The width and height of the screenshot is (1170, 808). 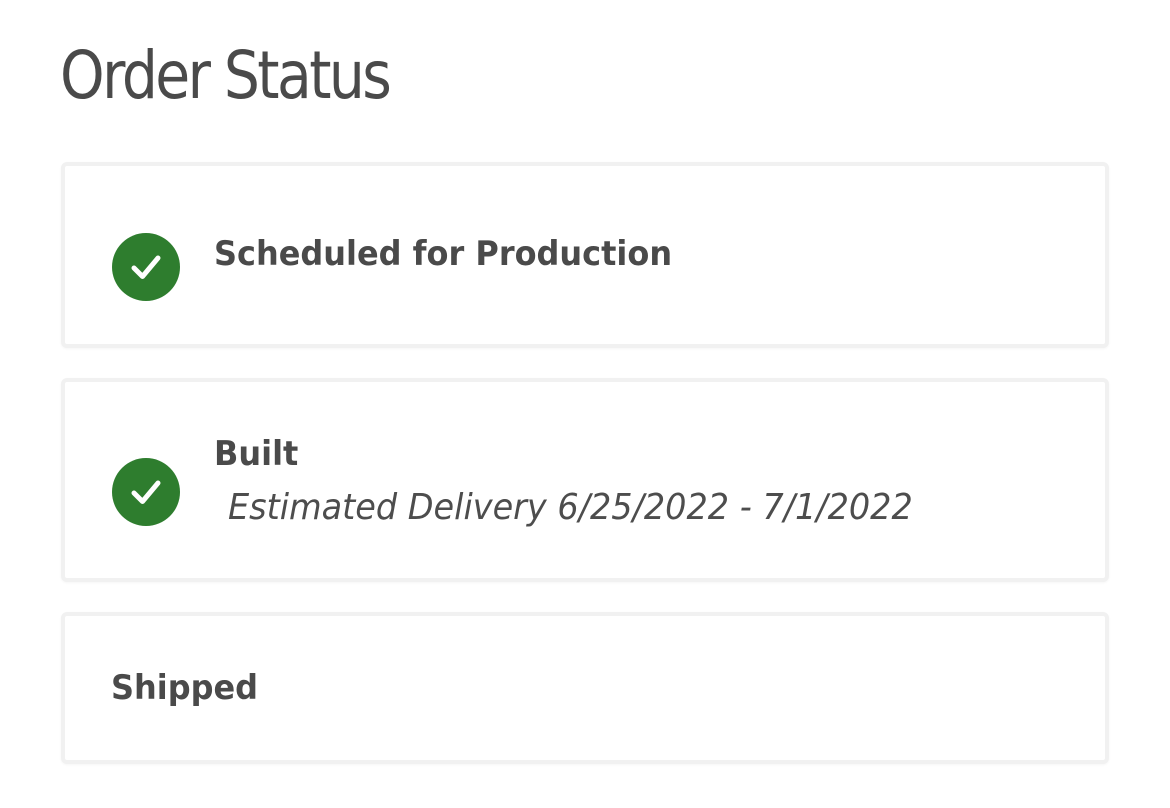 What do you see at coordinates (443, 254) in the screenshot?
I see `step-label: Scheduled for Production` at bounding box center [443, 254].